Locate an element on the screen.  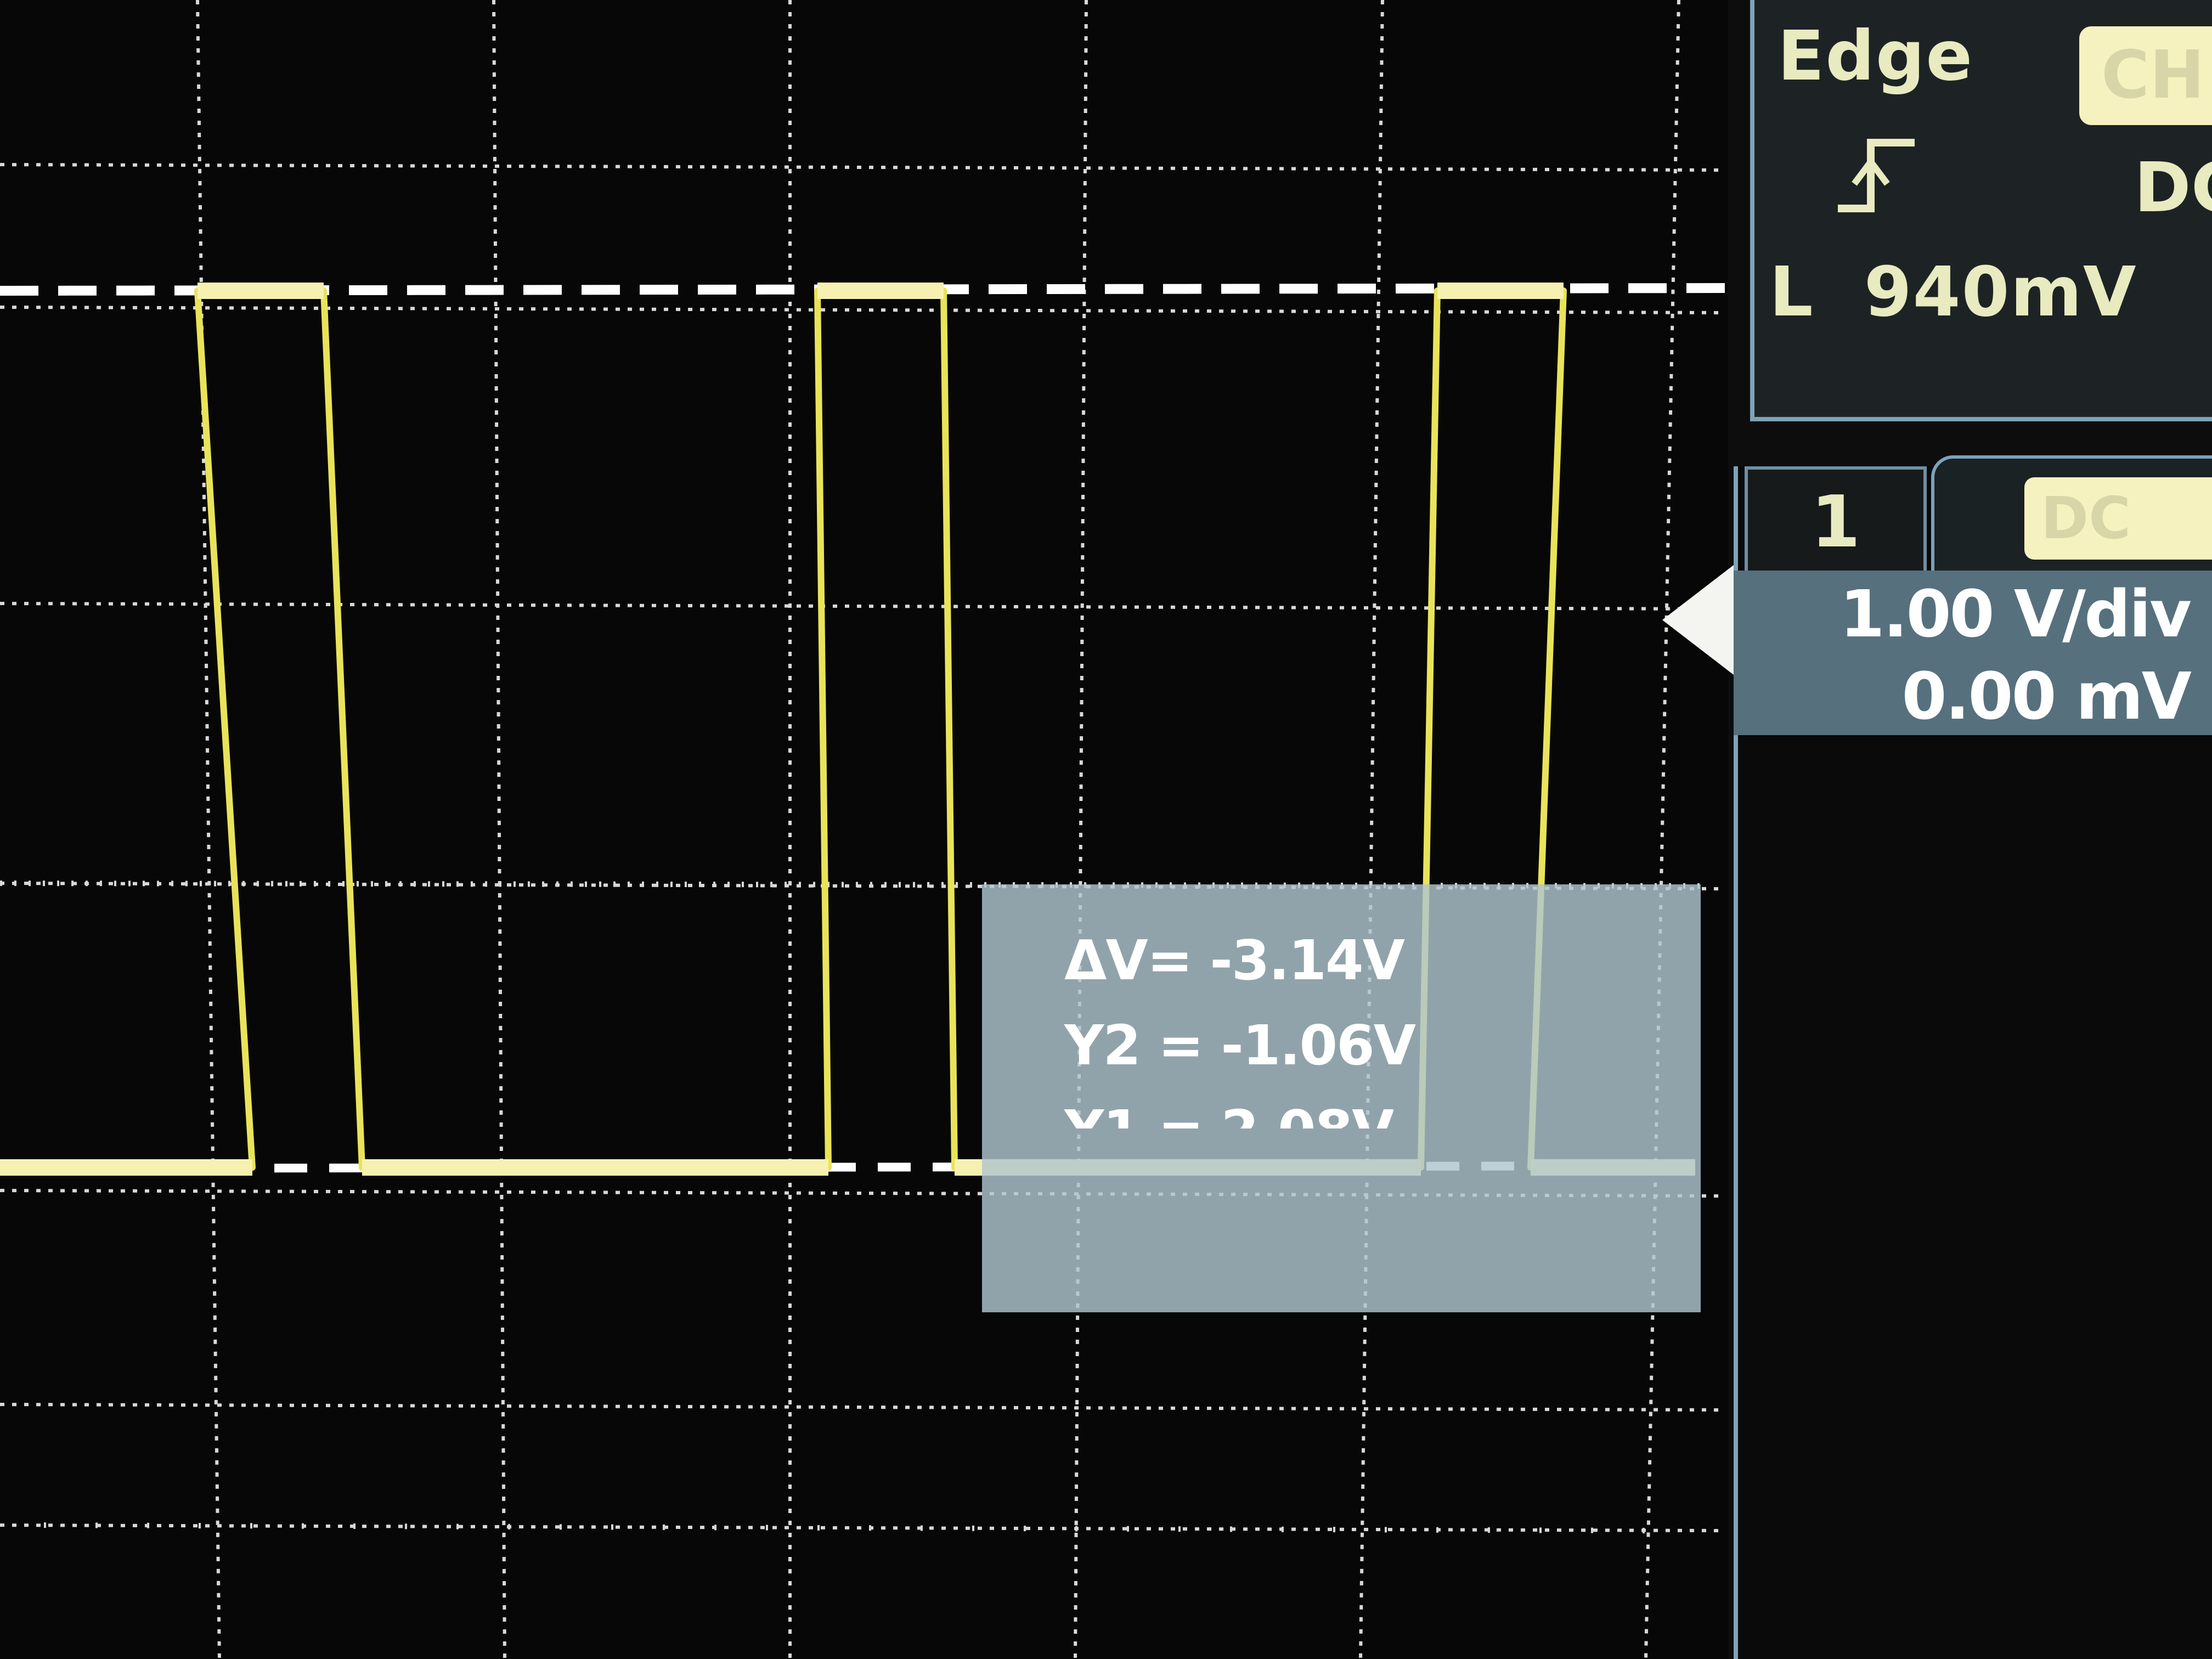
cursor-readout-box: ΔV= -3.14V Y2 = -1.06V Y1 = 2.08V is located at coordinates (1341, 1098).